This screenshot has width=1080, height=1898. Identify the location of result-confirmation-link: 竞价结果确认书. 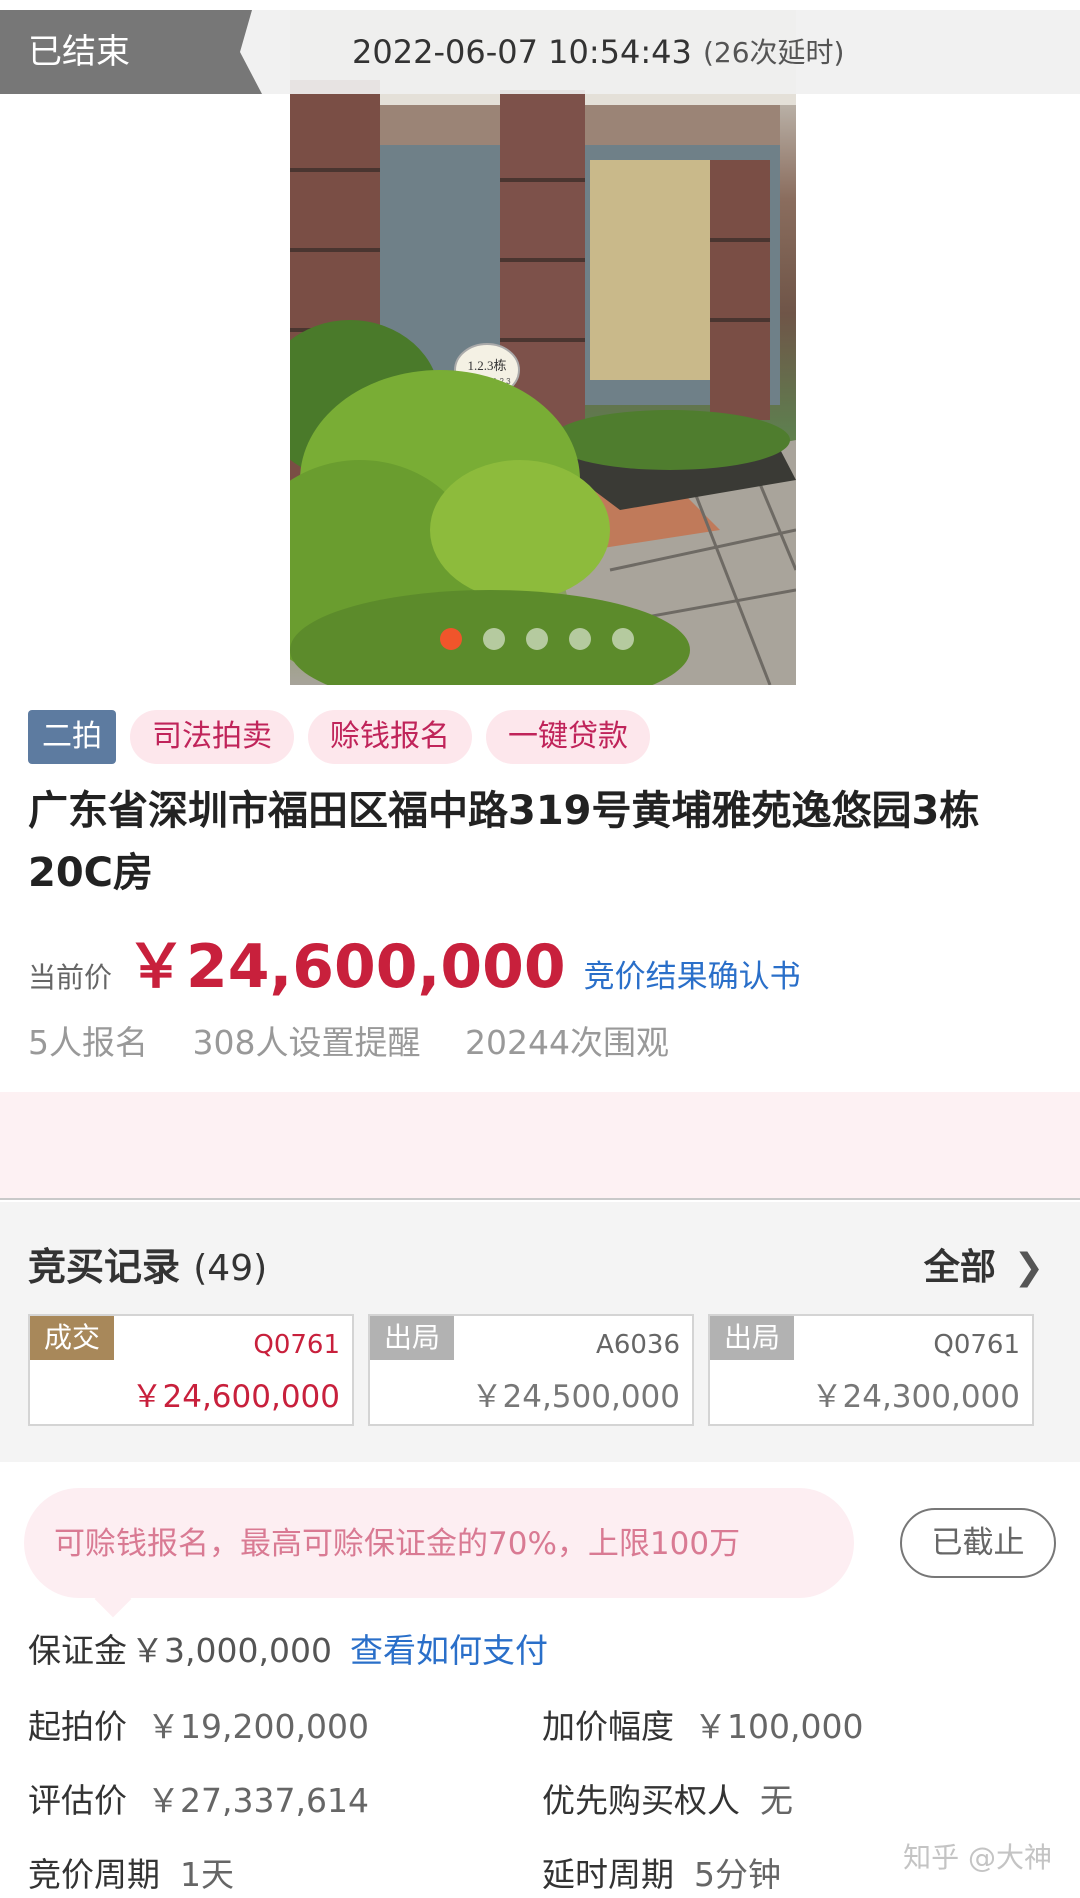
(692, 973).